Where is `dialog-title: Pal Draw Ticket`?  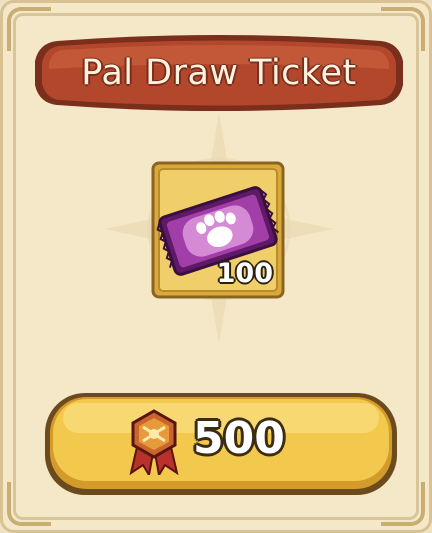
dialog-title: Pal Draw Ticket is located at coordinates (219, 73).